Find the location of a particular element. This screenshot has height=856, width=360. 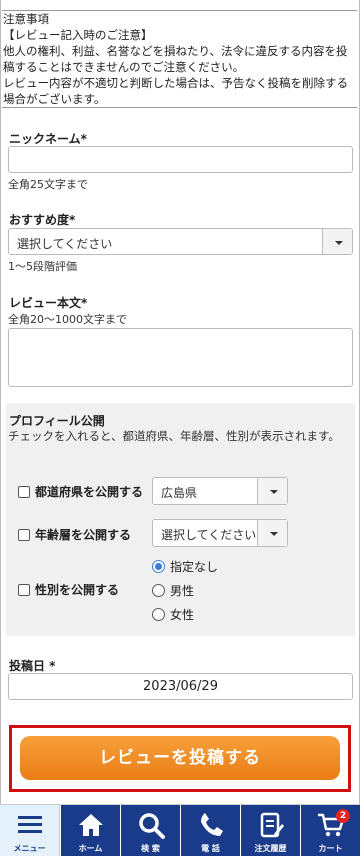

tab-label: 注文履歴 is located at coordinates (270, 848).